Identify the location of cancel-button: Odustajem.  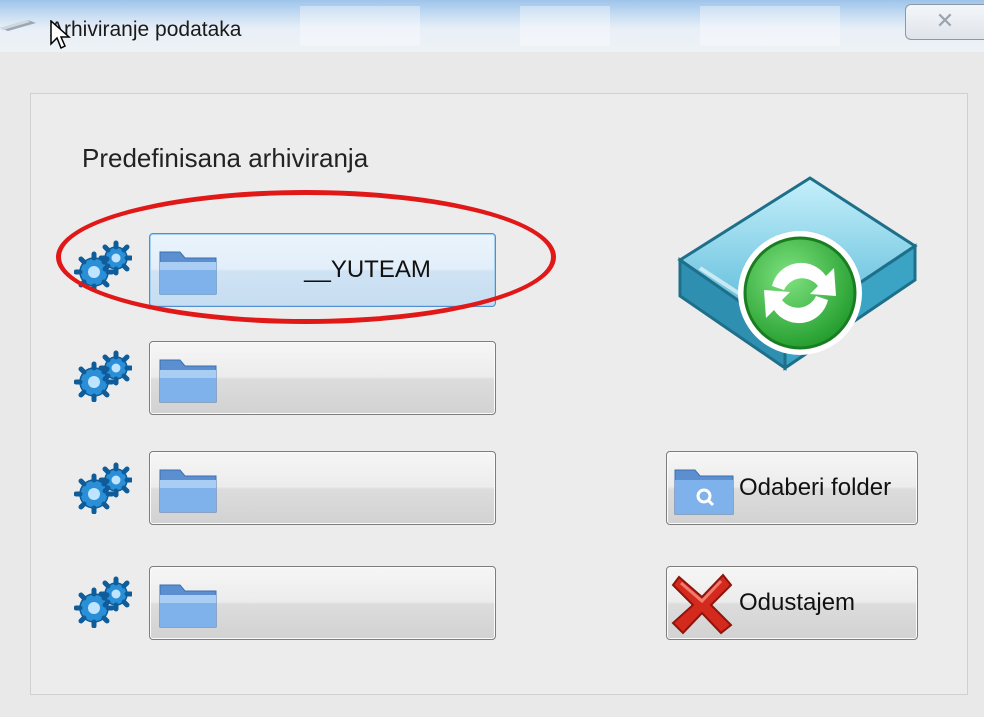
(792, 603).